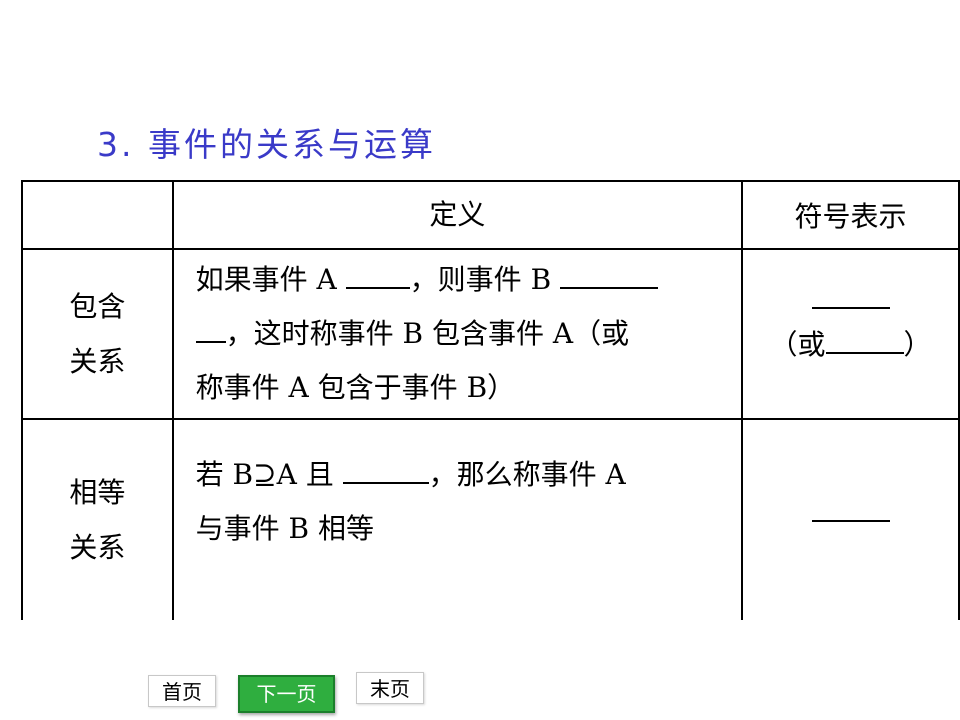  I want to click on row-label: 包含 关系, so click(97, 334).